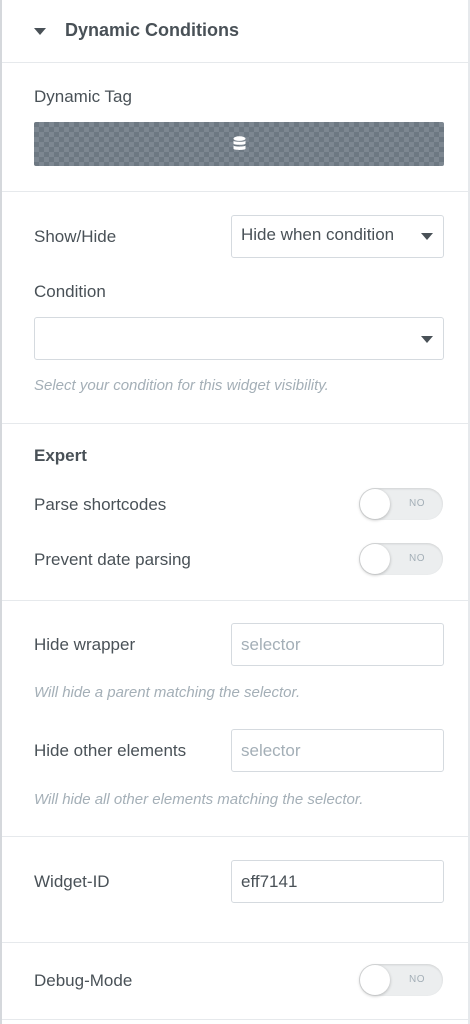 This screenshot has width=470, height=1024. Describe the element at coordinates (401, 980) in the screenshot. I see `debug-mode-toggle: NO` at that location.